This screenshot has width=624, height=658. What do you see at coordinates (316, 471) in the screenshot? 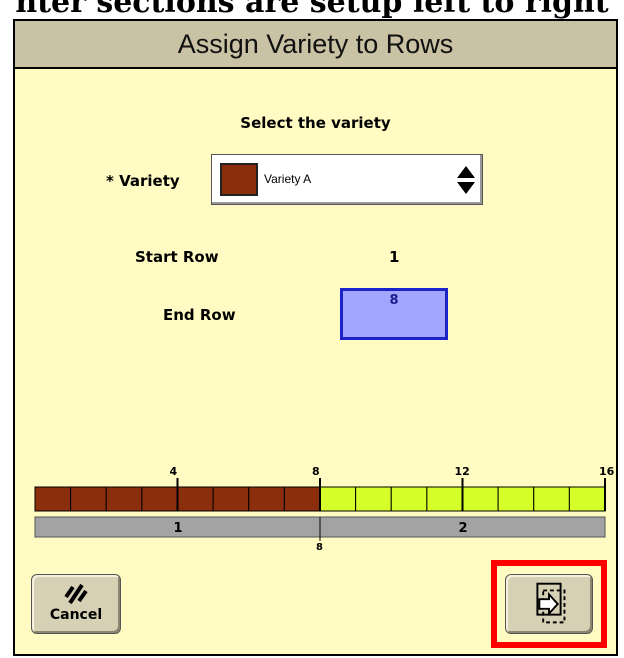
I see `row-tick-label: 8` at bounding box center [316, 471].